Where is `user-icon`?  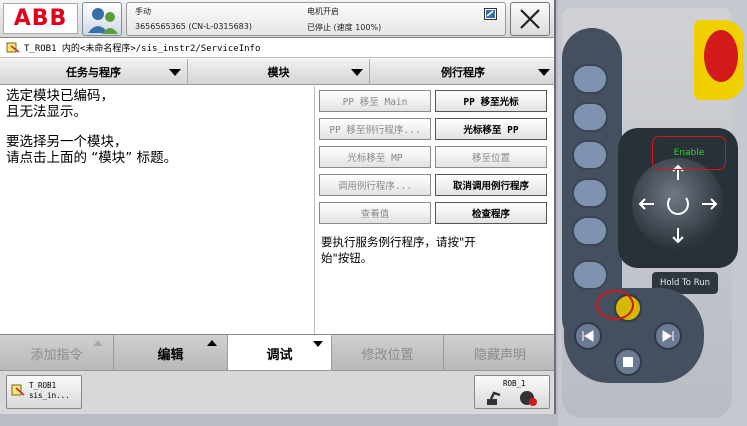
user-icon is located at coordinates (103, 21).